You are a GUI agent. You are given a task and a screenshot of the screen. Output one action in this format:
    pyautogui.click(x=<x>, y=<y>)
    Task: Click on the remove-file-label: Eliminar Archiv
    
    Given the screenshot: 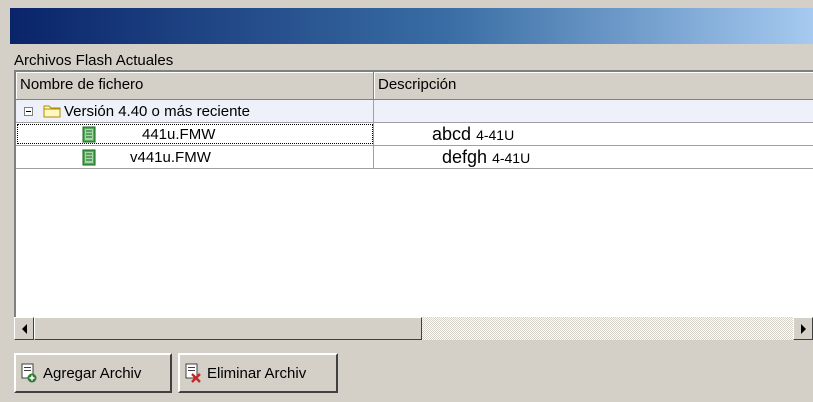 What is the action you would take?
    pyautogui.click(x=257, y=373)
    